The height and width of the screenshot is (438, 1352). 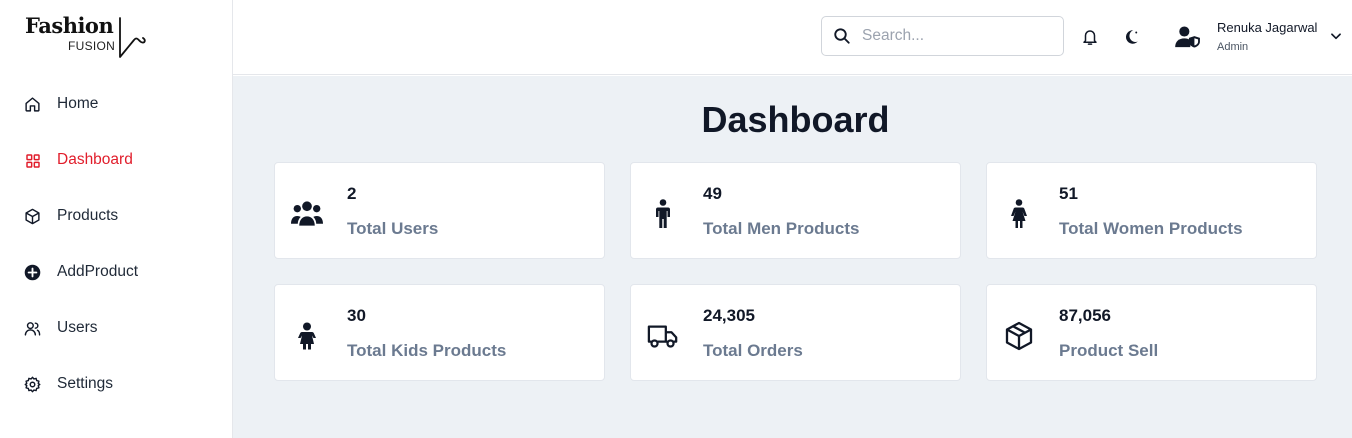 What do you see at coordinates (795, 119) in the screenshot?
I see `page-title: Dashboard` at bounding box center [795, 119].